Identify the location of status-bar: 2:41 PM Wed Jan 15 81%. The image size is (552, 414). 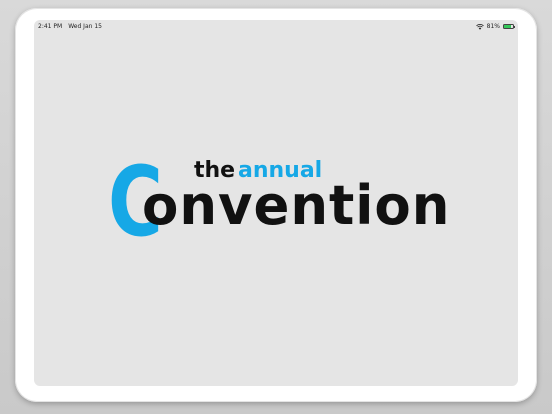
(276, 27).